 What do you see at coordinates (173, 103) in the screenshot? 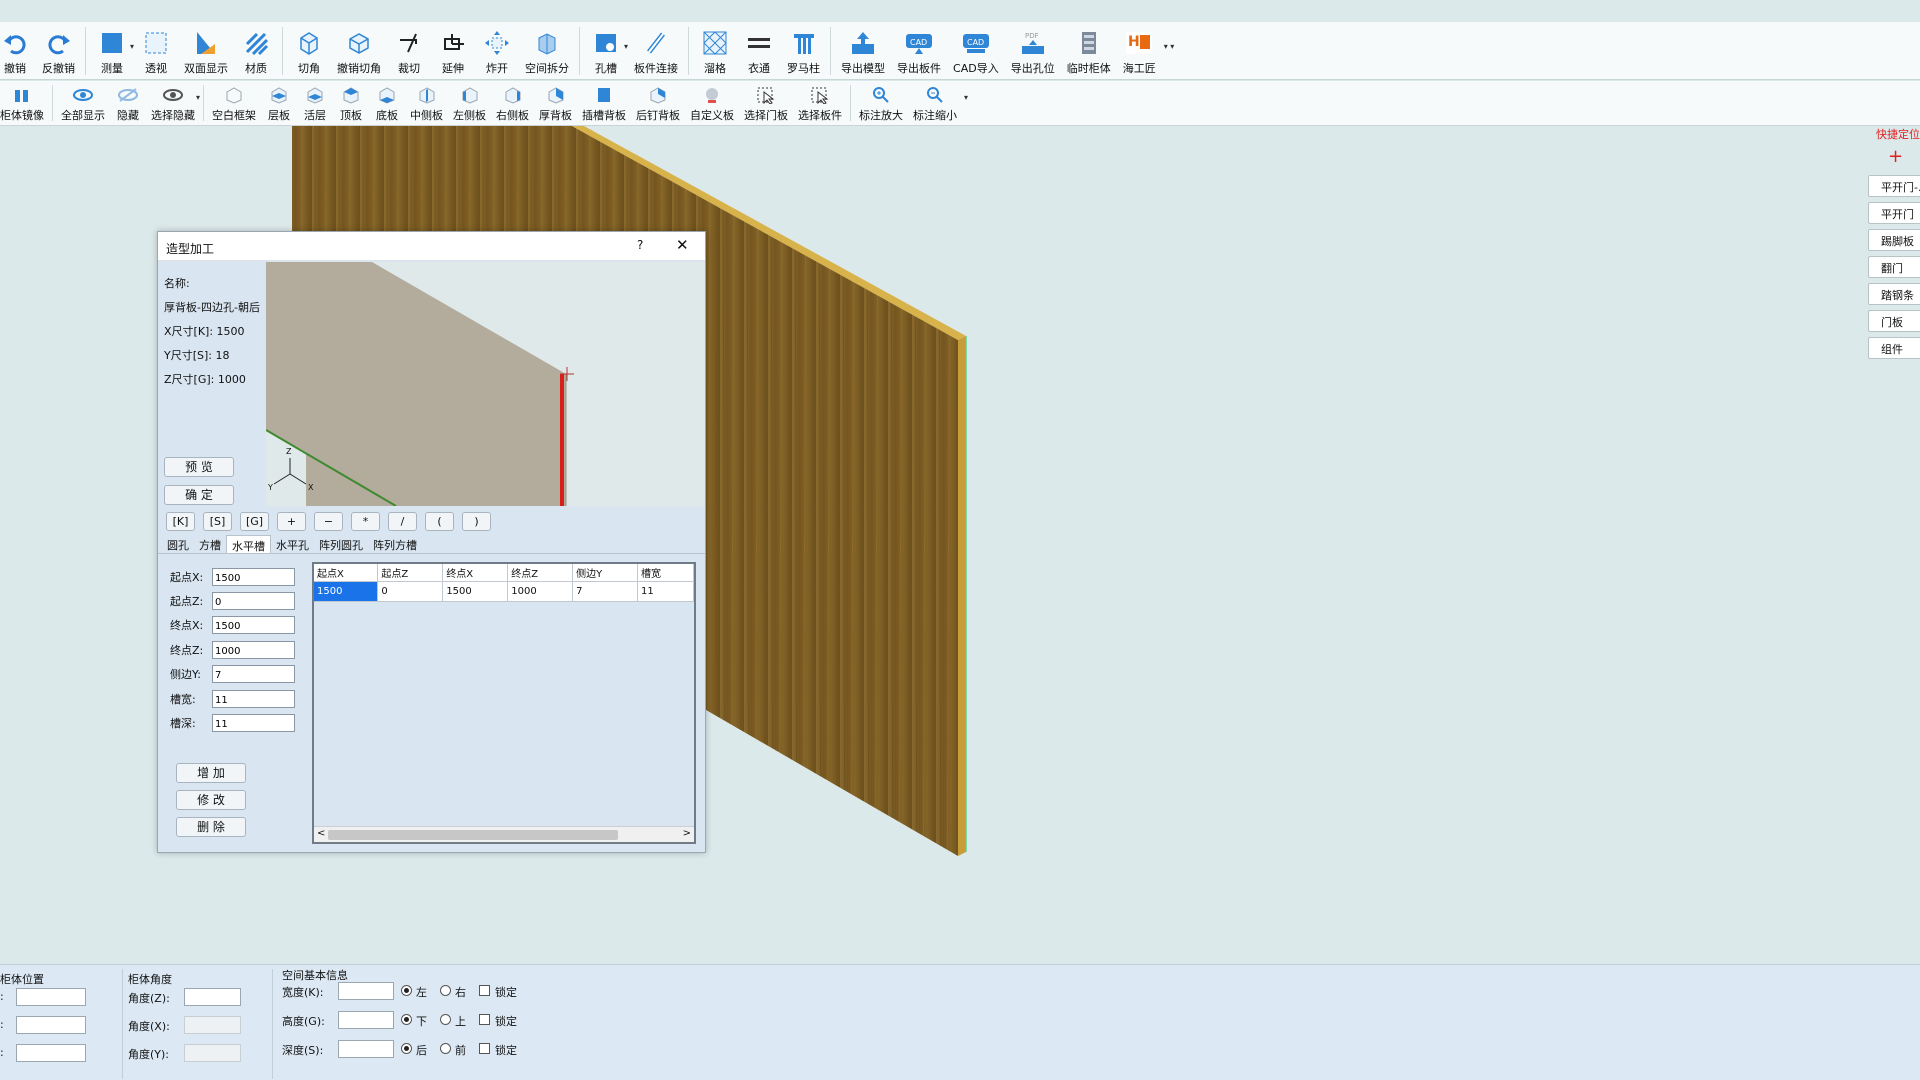
I see `select-hide-button: 选择隐藏` at bounding box center [173, 103].